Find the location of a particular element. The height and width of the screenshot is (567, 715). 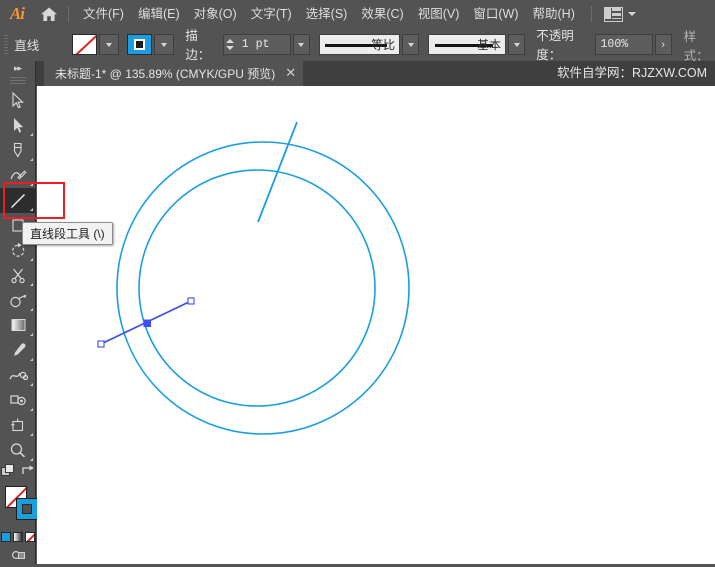

tool-pen-tool is located at coordinates (18, 150).